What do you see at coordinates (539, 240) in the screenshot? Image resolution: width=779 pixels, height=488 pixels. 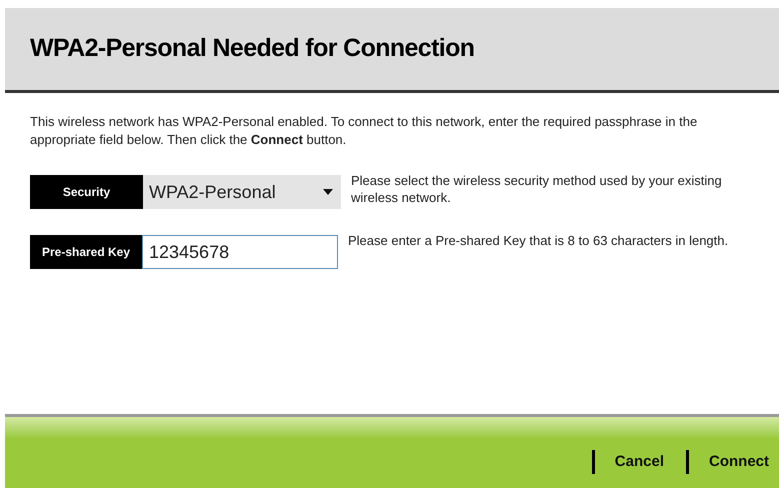 I see `help-text: Please enter a Pre-shared Key that is 8 to 63 characters in length.` at bounding box center [539, 240].